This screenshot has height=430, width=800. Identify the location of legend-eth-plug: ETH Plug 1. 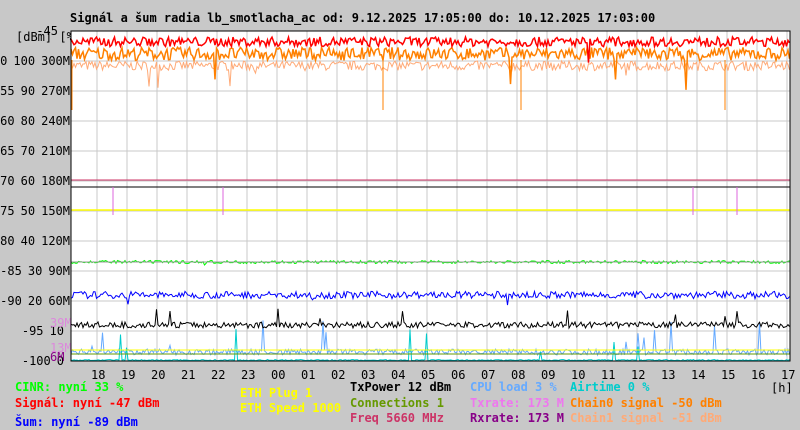
(276, 393).